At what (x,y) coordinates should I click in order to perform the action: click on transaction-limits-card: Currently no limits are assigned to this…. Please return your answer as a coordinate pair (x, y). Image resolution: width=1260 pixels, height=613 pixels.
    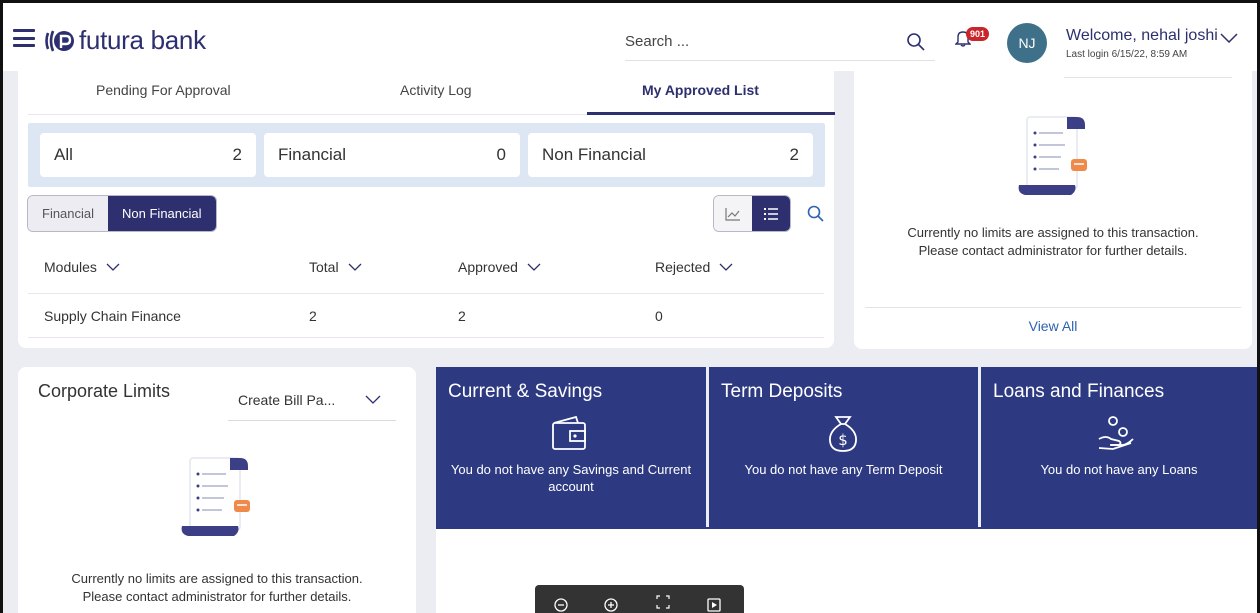
    Looking at the image, I should click on (1053, 210).